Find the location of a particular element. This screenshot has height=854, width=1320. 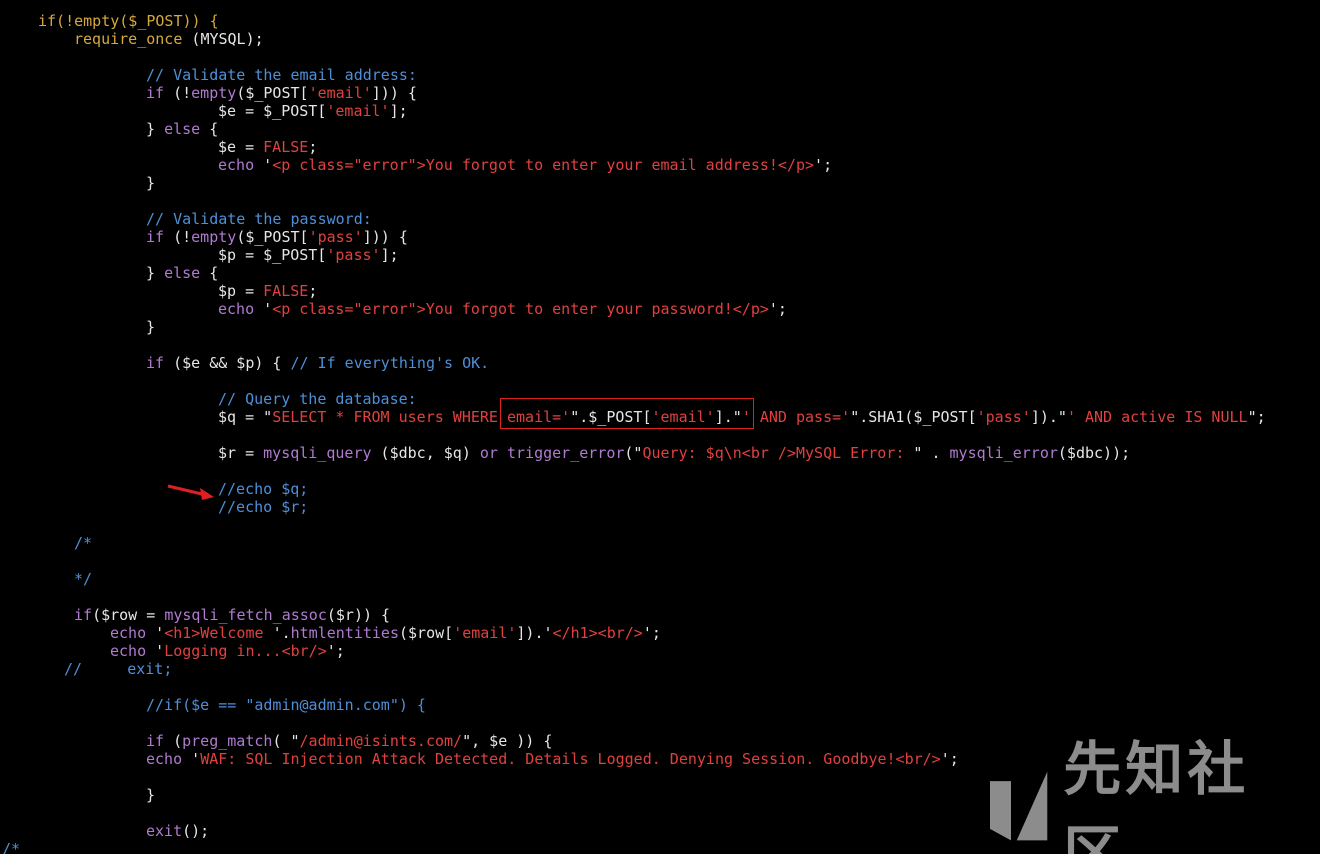

code-token: '. is located at coordinates (281, 633).